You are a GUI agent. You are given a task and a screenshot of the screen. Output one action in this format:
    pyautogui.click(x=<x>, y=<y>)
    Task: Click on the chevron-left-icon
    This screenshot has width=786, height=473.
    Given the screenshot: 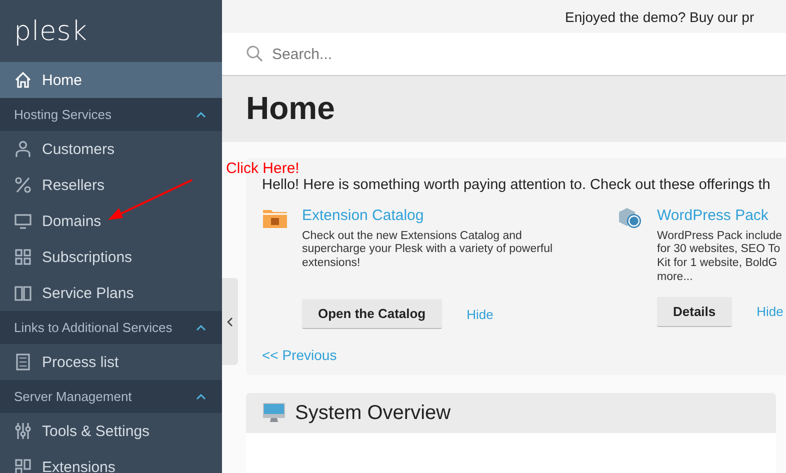 What is the action you would take?
    pyautogui.click(x=230, y=321)
    